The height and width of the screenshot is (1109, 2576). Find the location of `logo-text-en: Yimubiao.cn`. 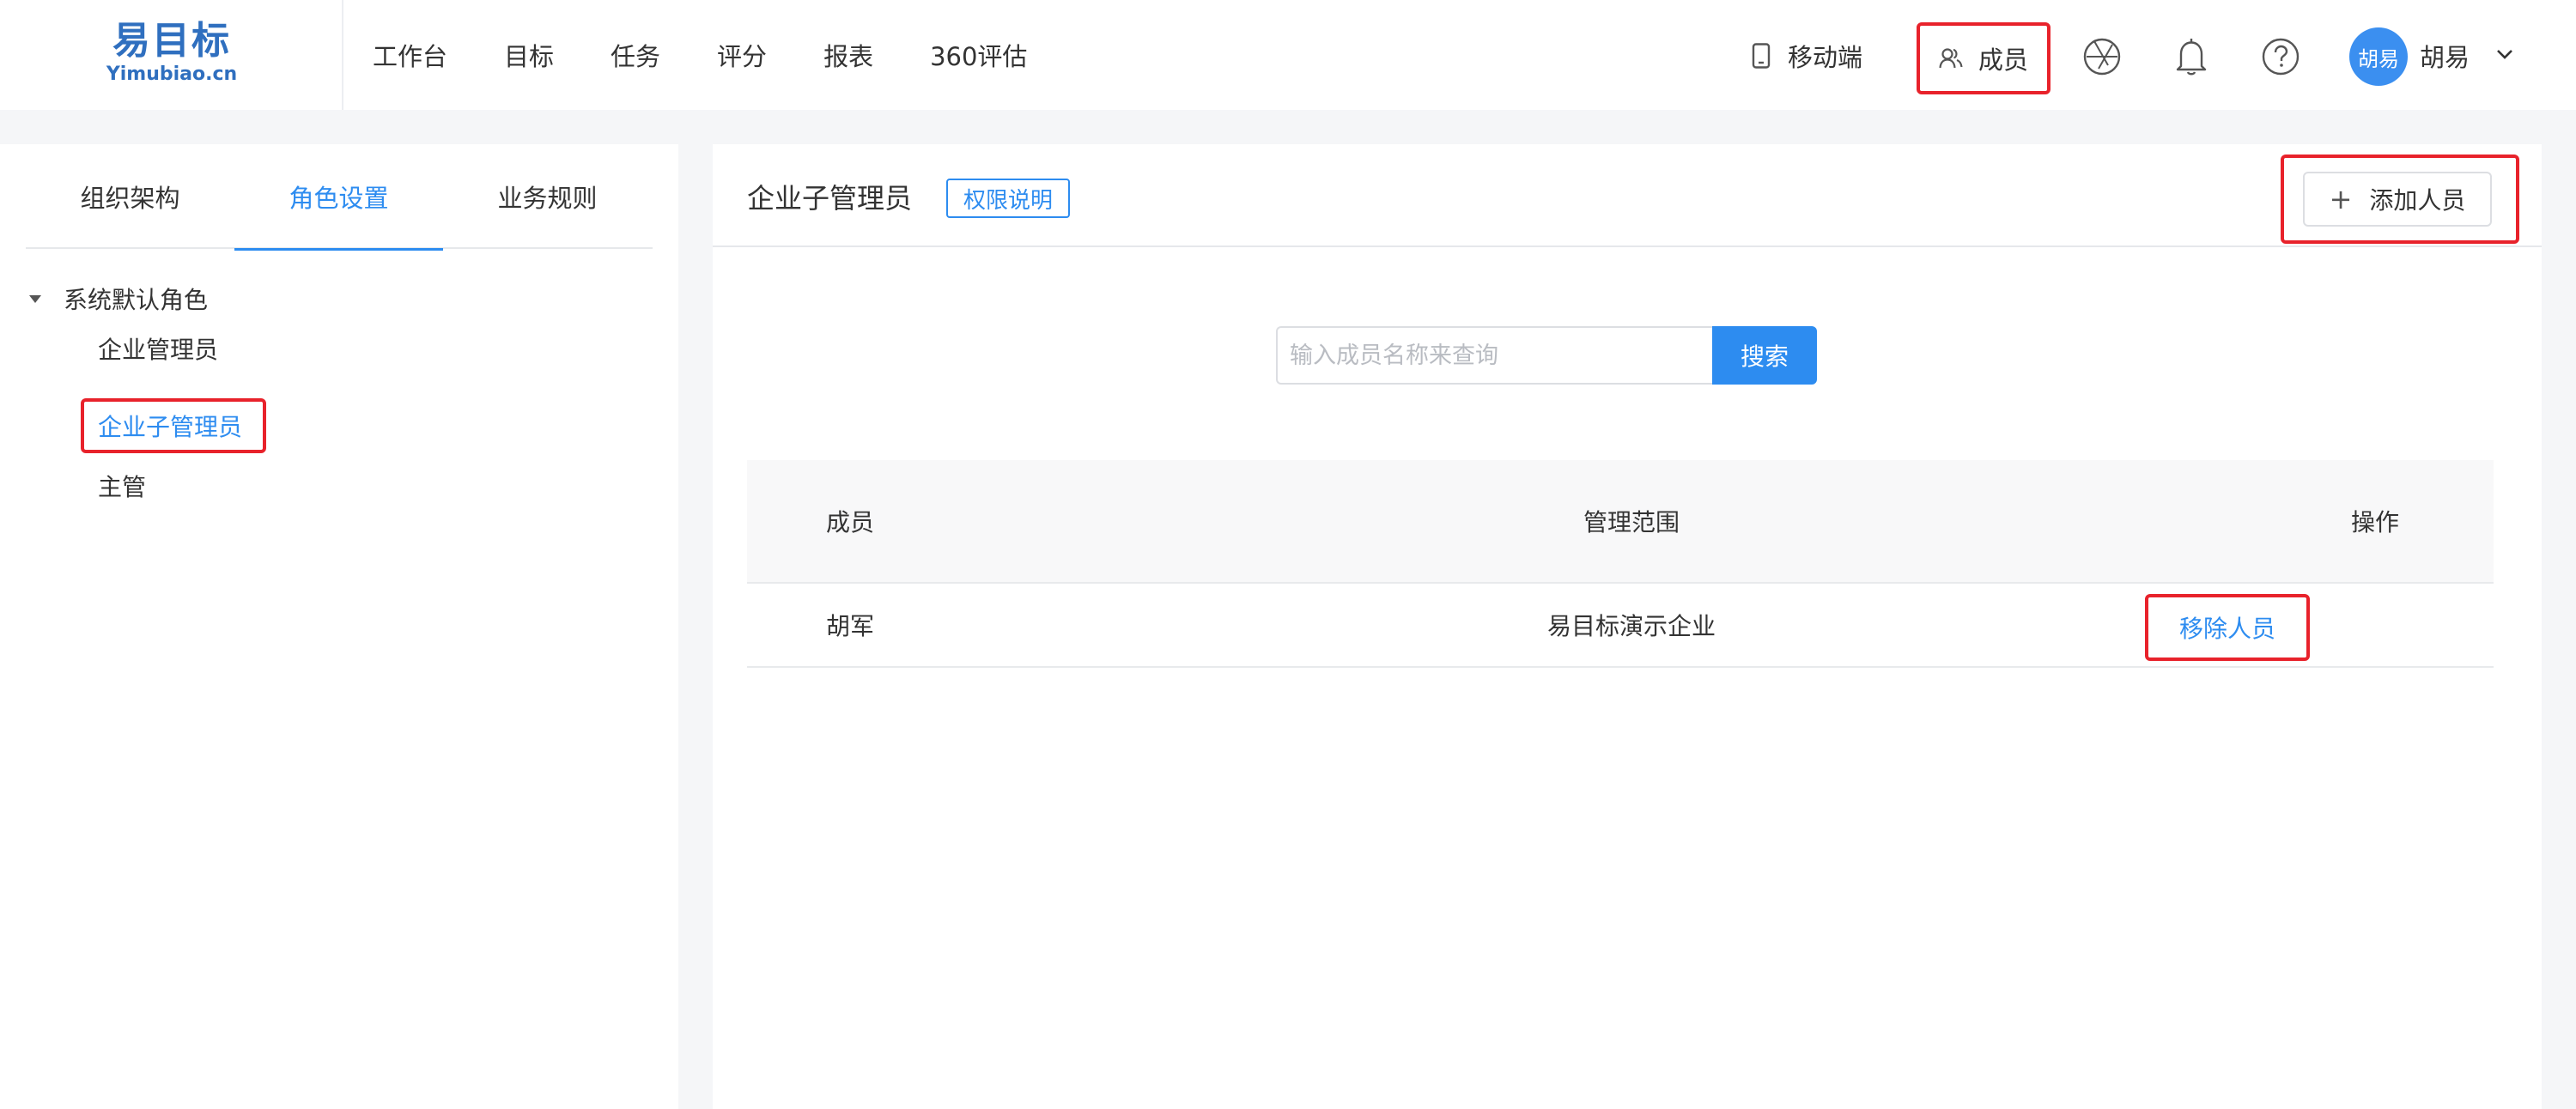

logo-text-en: Yimubiao.cn is located at coordinates (172, 75).